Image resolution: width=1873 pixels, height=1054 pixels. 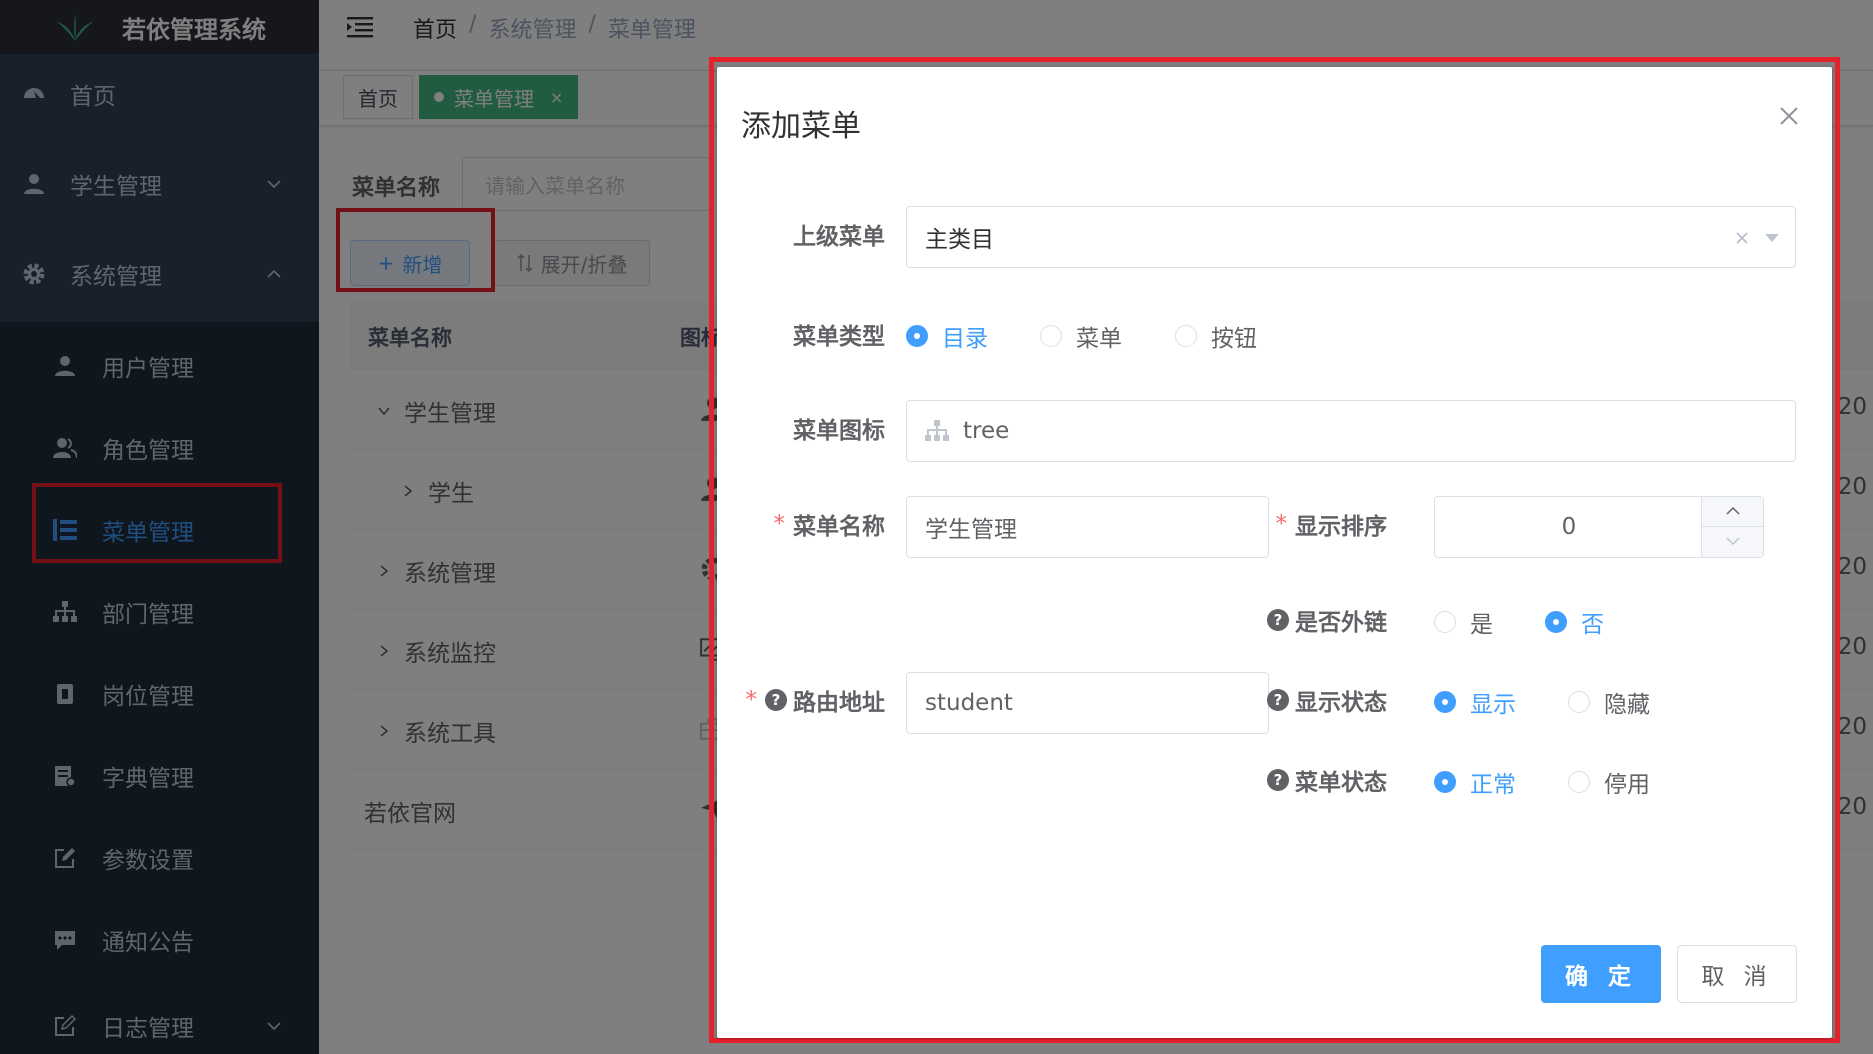 I want to click on cancel-button: 取 消, so click(x=1737, y=974).